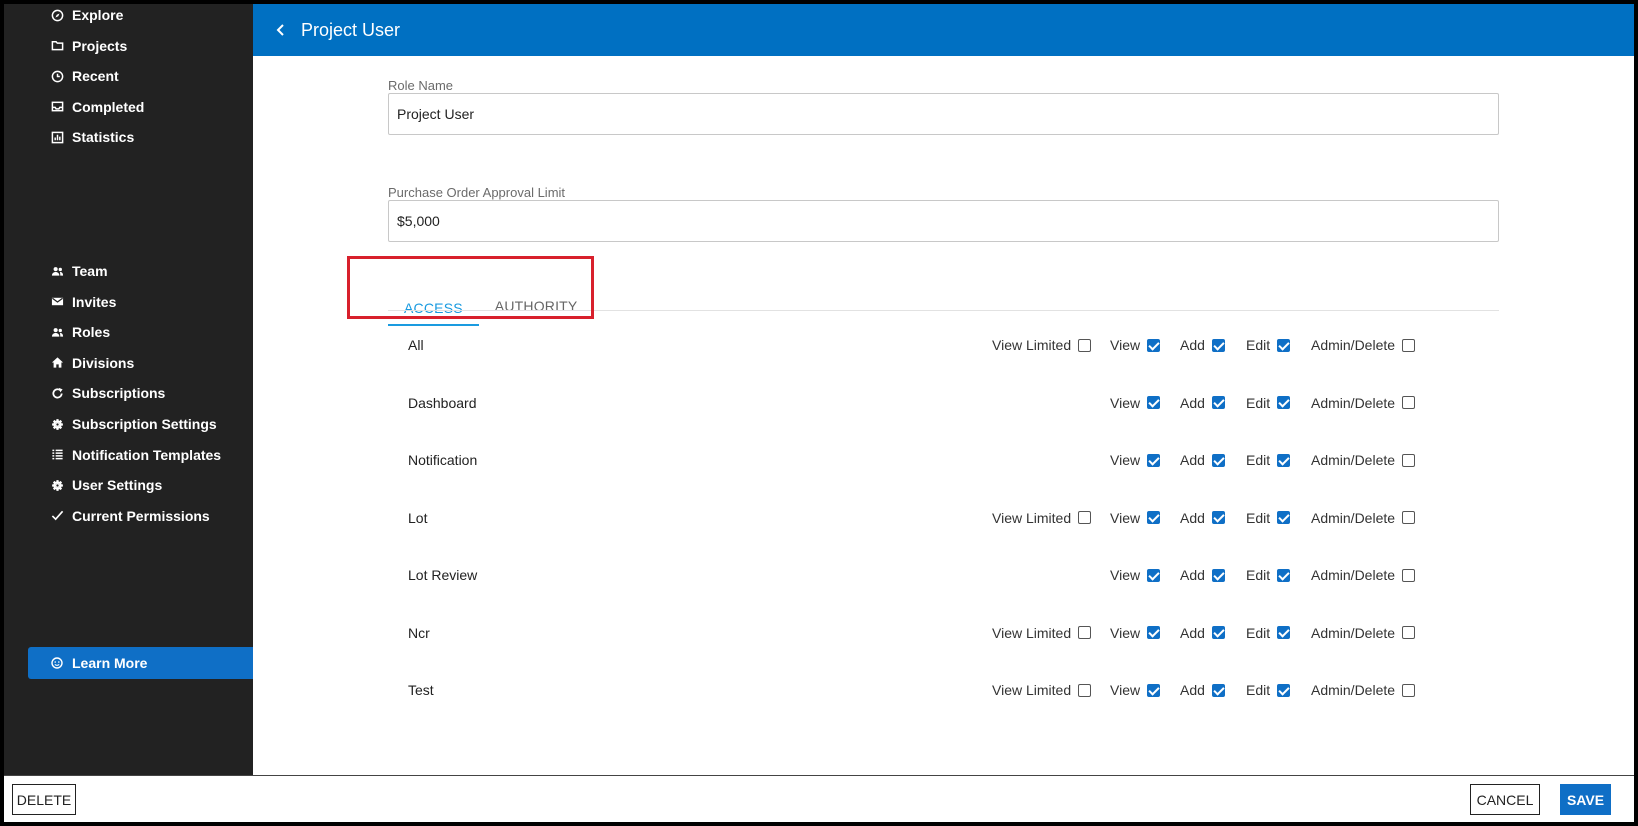 This screenshot has height=826, width=1638. Describe the element at coordinates (98, 15) in the screenshot. I see `sidebar-item-label: Explore` at that location.